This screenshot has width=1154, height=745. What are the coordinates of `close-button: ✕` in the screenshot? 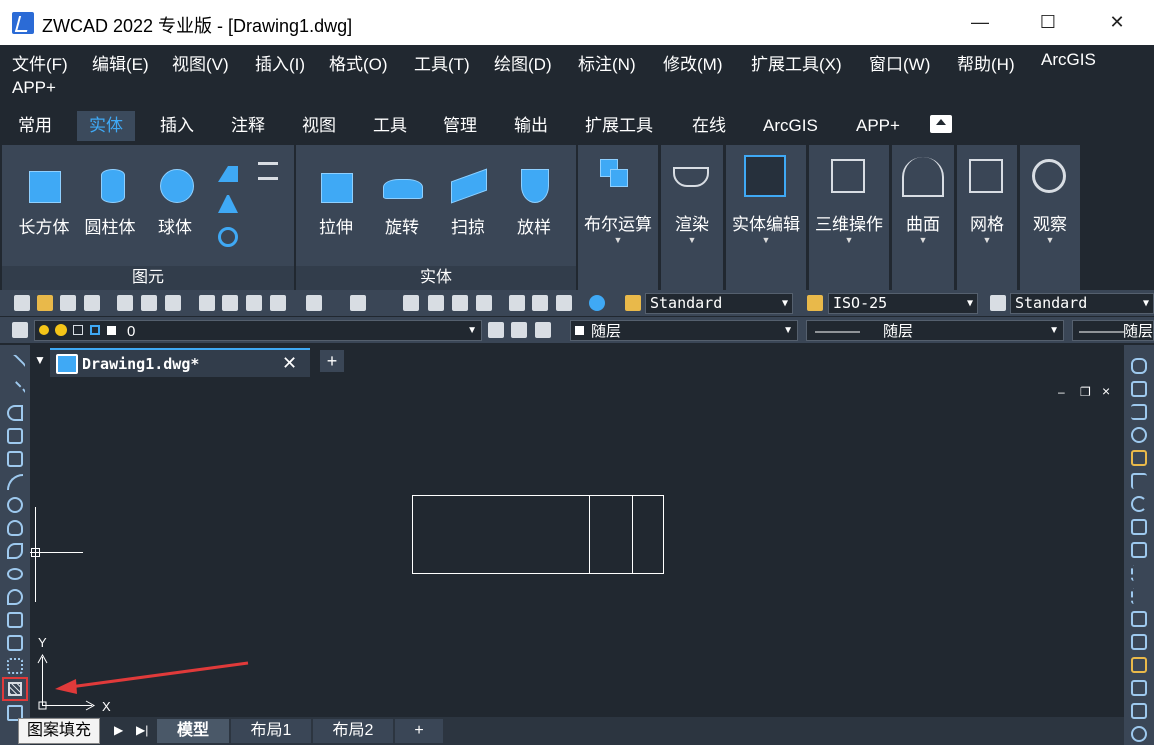 It's located at (1117, 22).